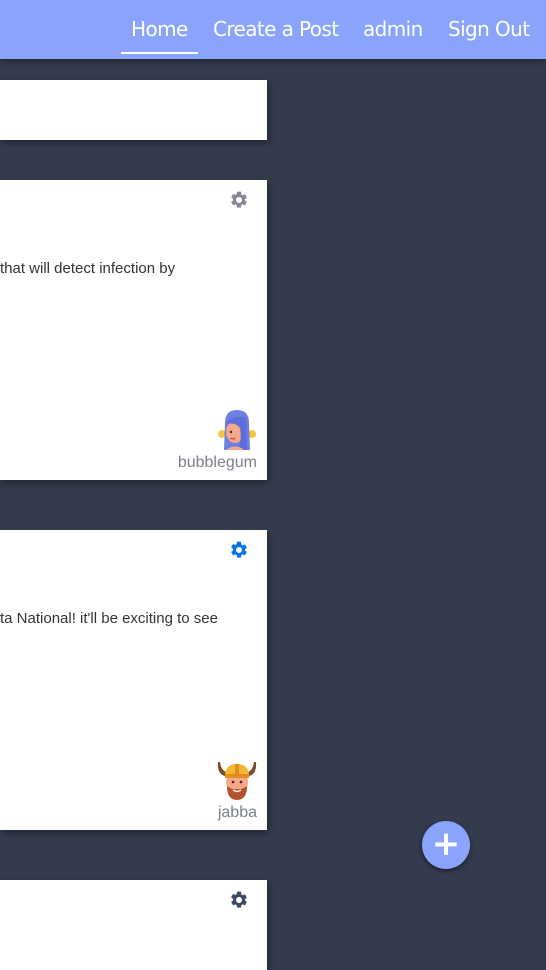 The height and width of the screenshot is (970, 546). Describe the element at coordinates (237, 812) in the screenshot. I see `post-author-name: jabba` at that location.